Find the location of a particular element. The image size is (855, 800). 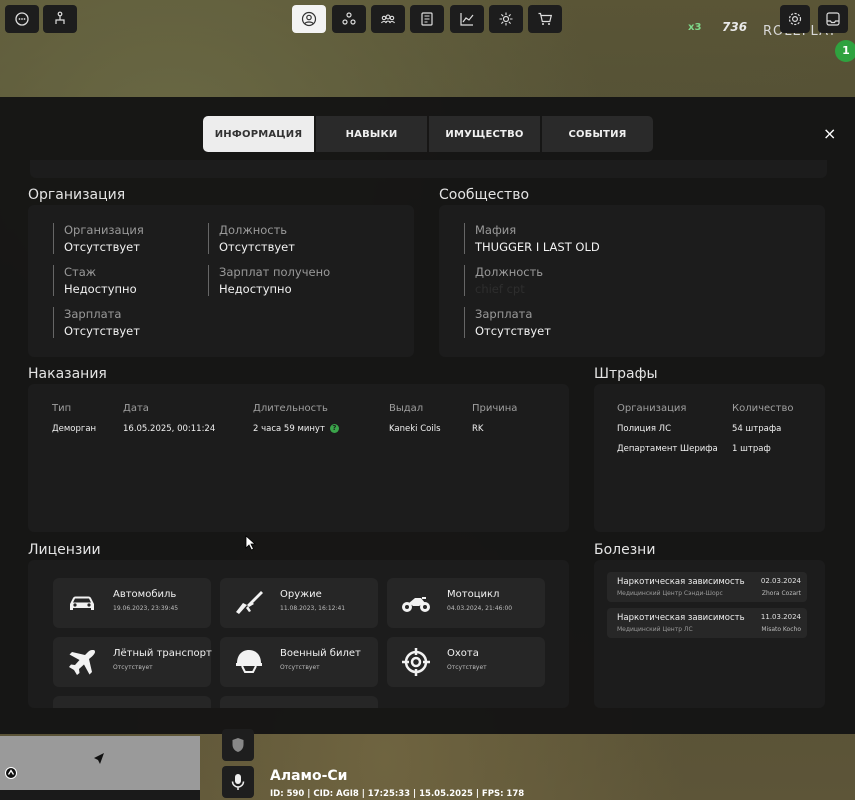

field-label: Организация is located at coordinates (104, 230).